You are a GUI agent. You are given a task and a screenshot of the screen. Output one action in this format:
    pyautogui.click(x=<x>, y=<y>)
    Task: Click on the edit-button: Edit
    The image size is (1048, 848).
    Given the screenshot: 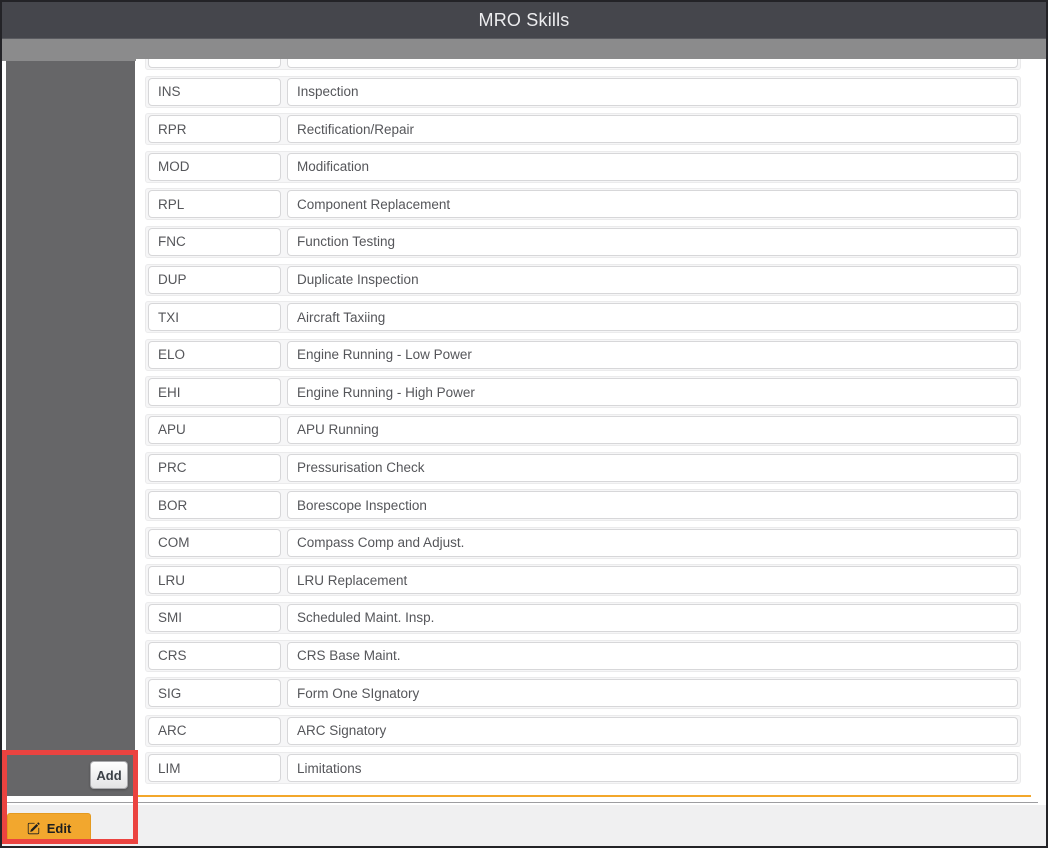 What is the action you would take?
    pyautogui.click(x=49, y=828)
    